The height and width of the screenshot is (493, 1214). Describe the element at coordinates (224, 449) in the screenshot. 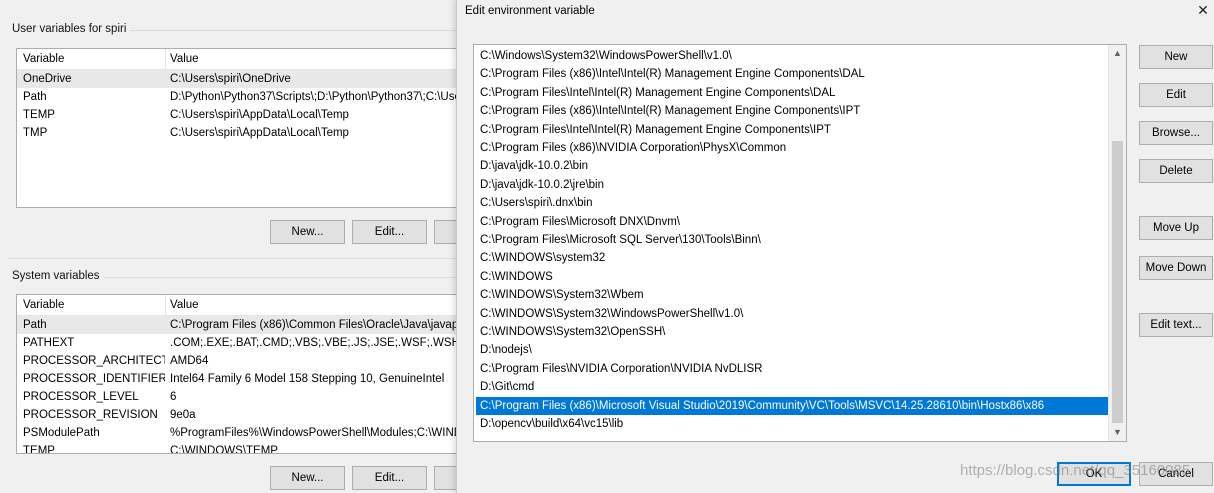

I see `variable-value: C:\WINDOWS\TEMP` at that location.